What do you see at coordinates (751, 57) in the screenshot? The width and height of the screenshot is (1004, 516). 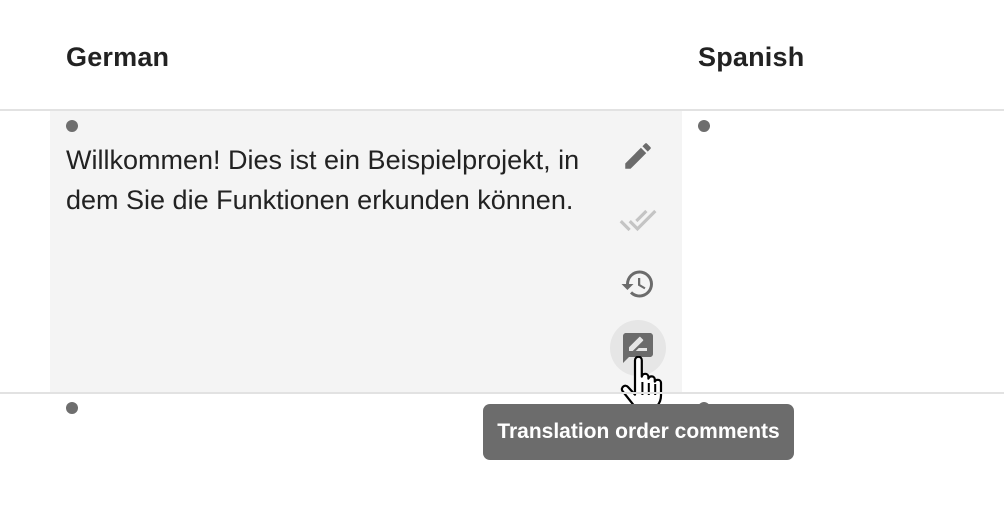 I see `column-header-spanish: Spanish` at bounding box center [751, 57].